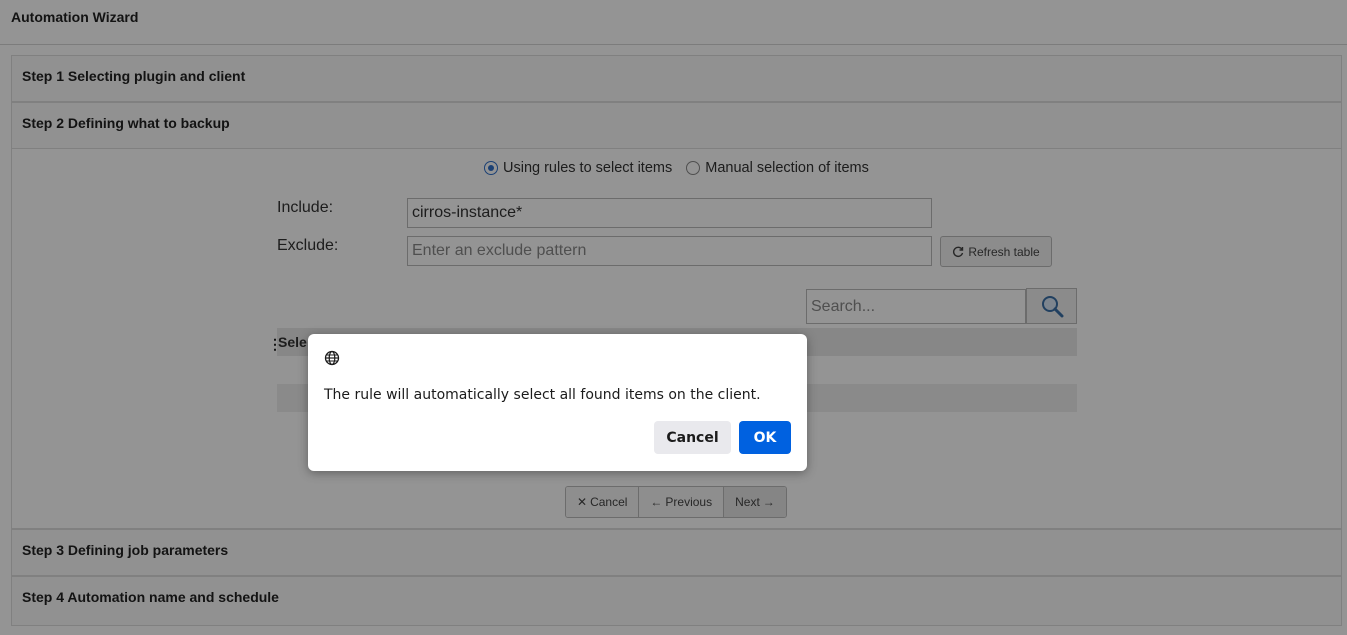  What do you see at coordinates (765, 437) in the screenshot?
I see `dialog-ok-button: OK` at bounding box center [765, 437].